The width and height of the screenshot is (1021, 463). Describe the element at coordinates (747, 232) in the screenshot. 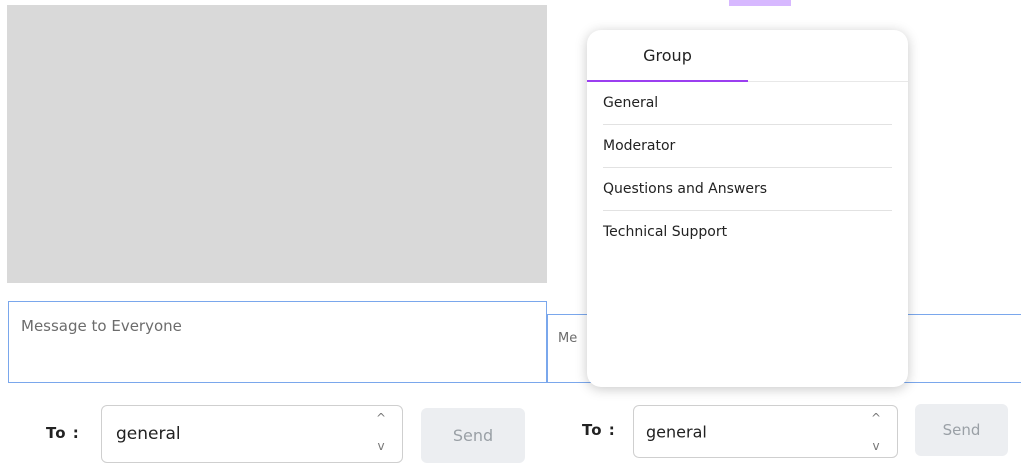

I see `group-item-technical-support: Technical Support` at that location.